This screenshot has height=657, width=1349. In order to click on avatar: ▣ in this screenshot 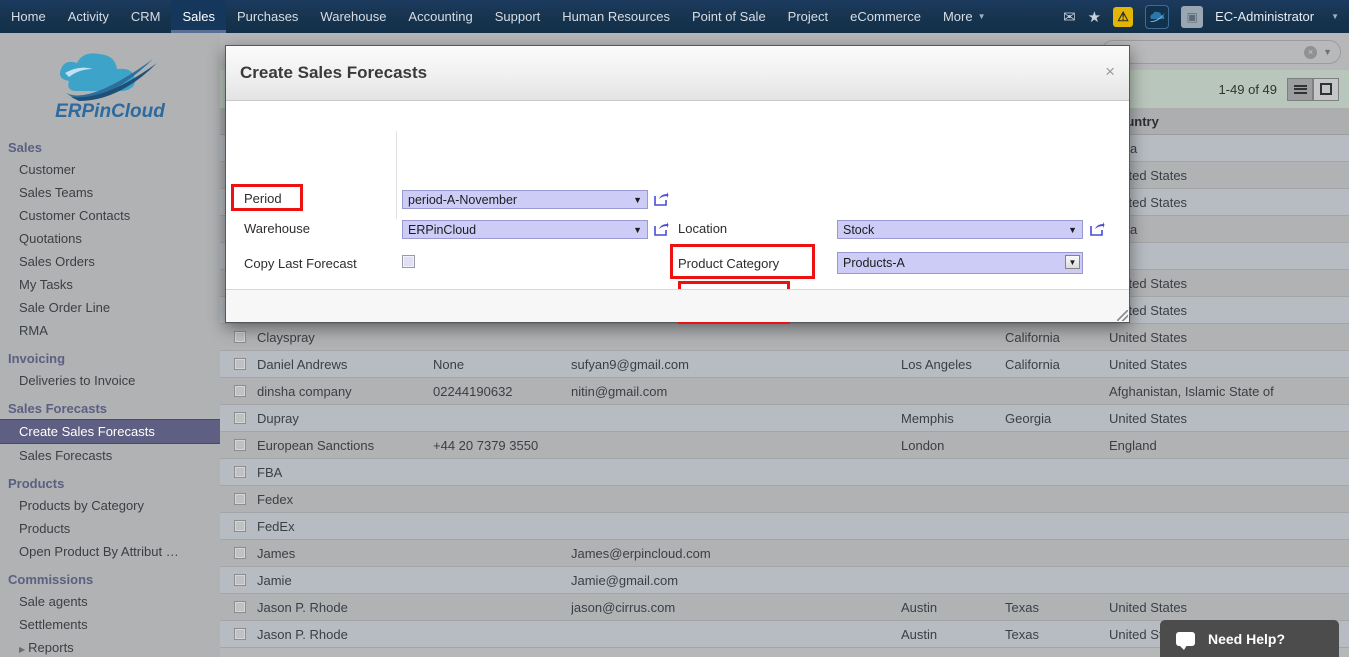, I will do `click(1192, 16)`.